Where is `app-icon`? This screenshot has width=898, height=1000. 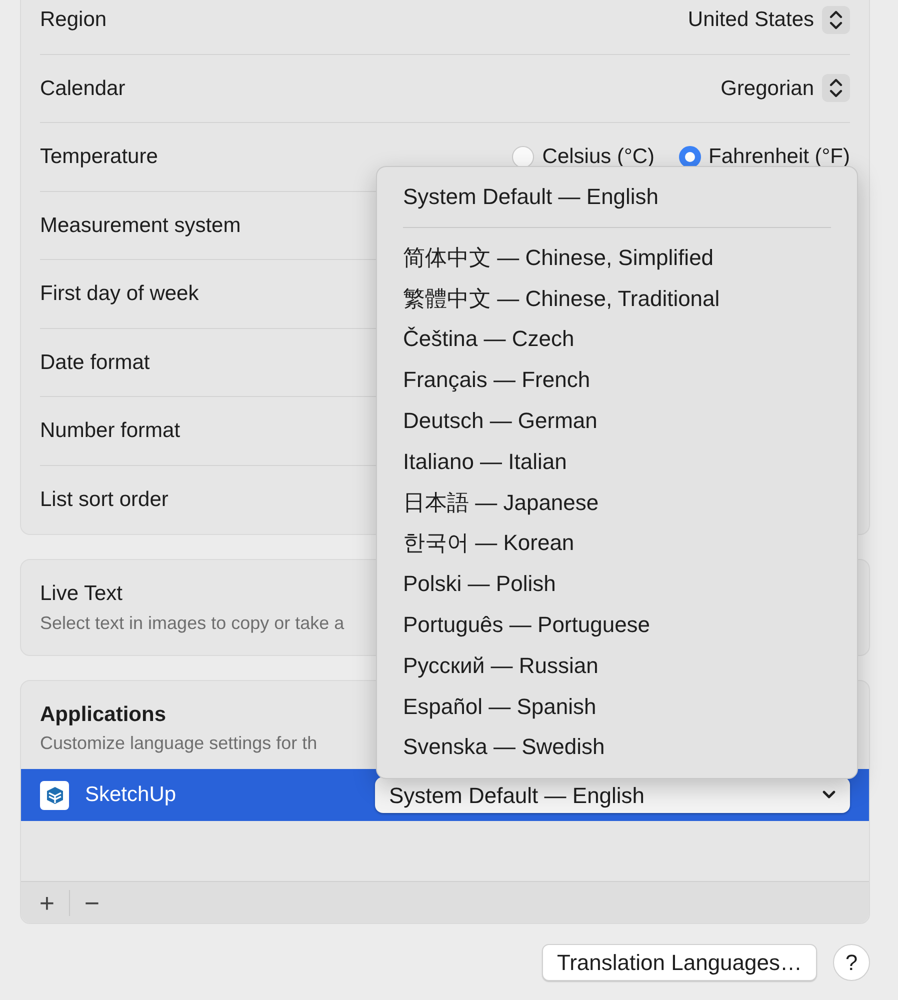 app-icon is located at coordinates (54, 795).